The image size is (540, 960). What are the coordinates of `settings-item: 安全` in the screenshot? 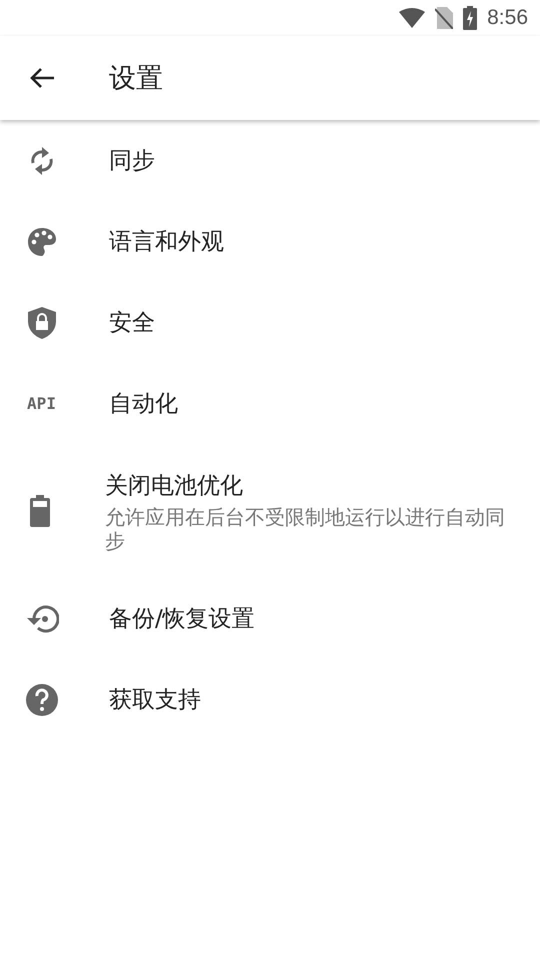 It's located at (270, 322).